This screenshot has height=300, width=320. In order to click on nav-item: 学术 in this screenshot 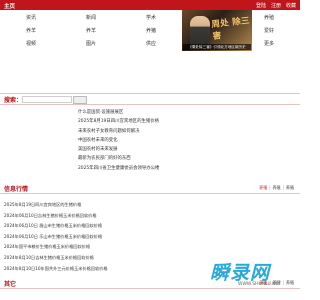, I will do `click(151, 17)`.